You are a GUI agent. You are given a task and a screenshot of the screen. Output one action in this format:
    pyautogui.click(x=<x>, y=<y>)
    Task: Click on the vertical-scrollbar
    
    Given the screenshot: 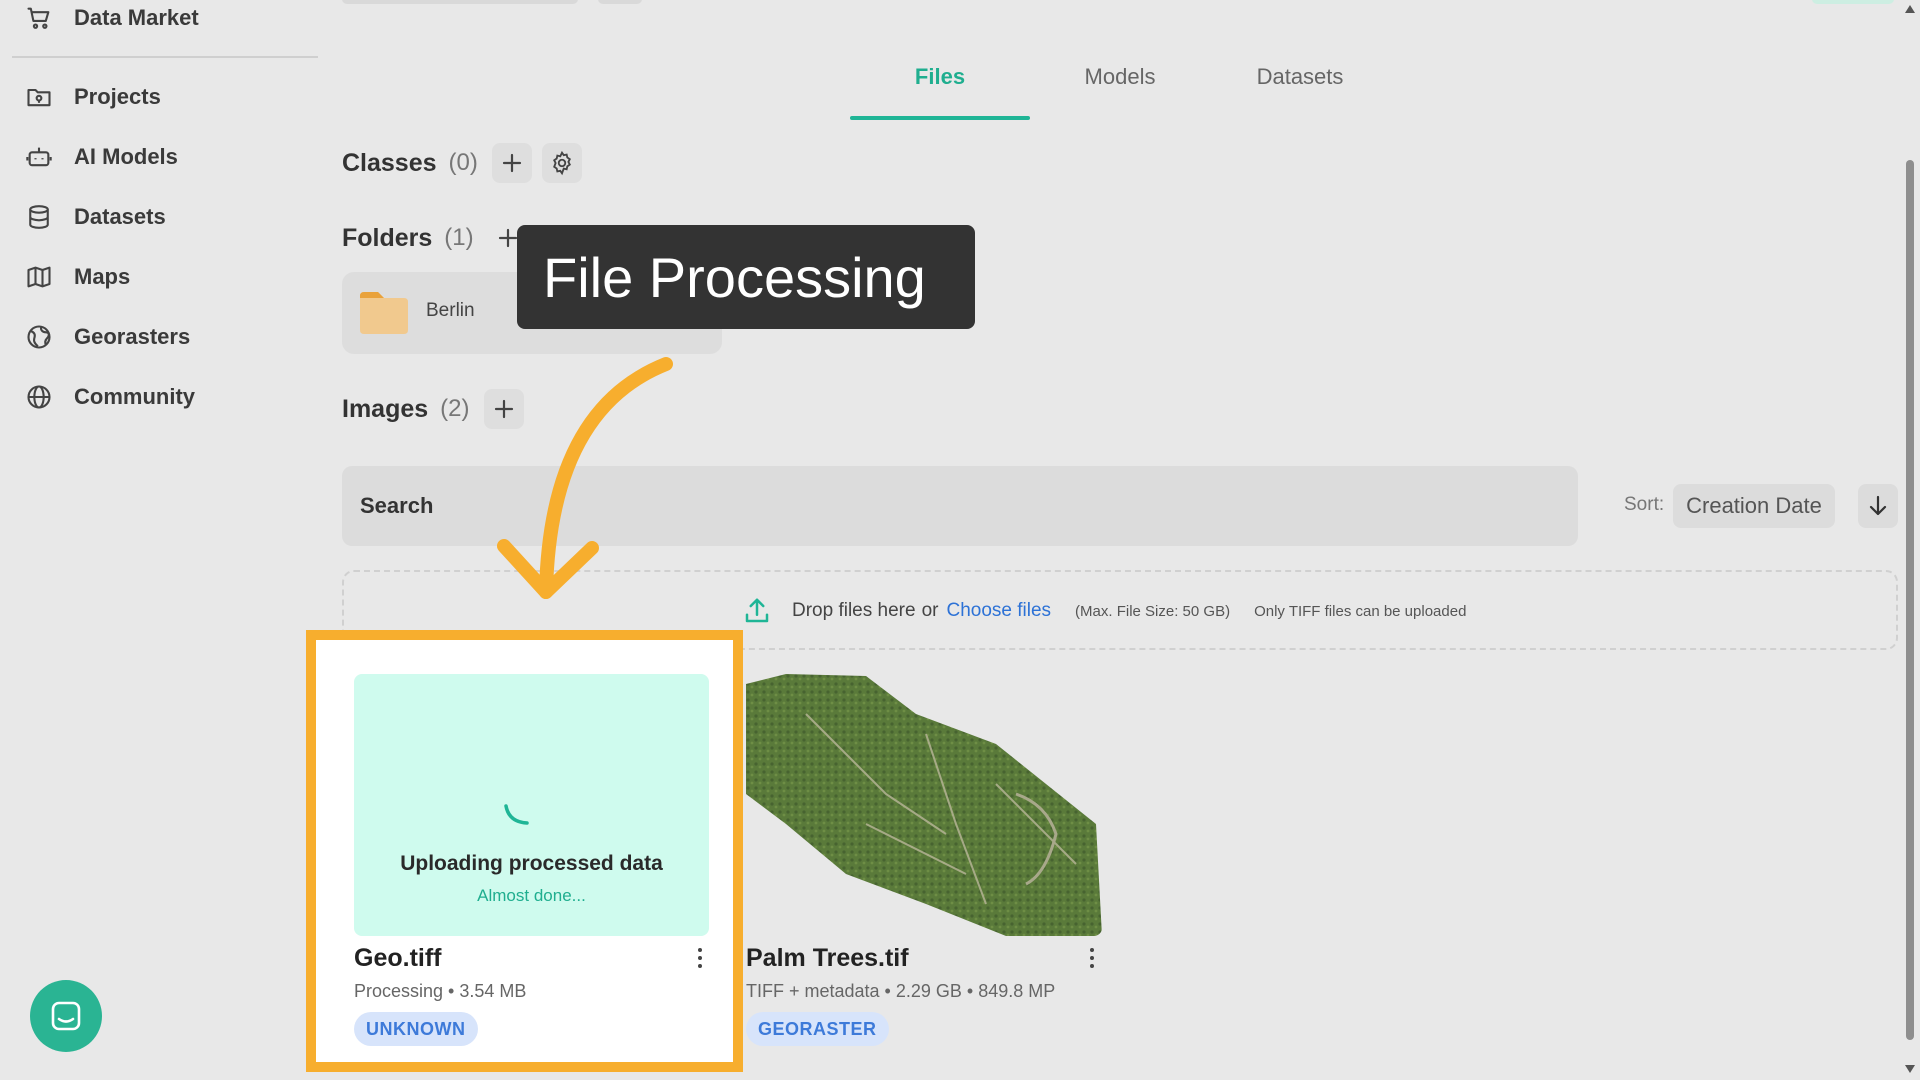 What is the action you would take?
    pyautogui.click(x=1910, y=540)
    